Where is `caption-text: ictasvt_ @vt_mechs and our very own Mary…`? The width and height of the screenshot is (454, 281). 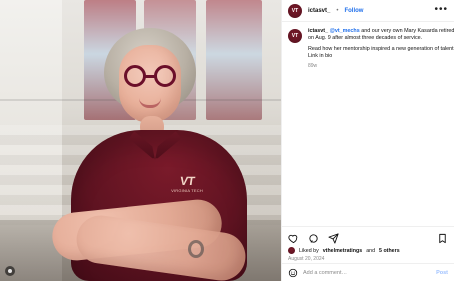
caption-text: ictasvt_ @vt_mechs and our very own Mary… is located at coordinates (381, 44).